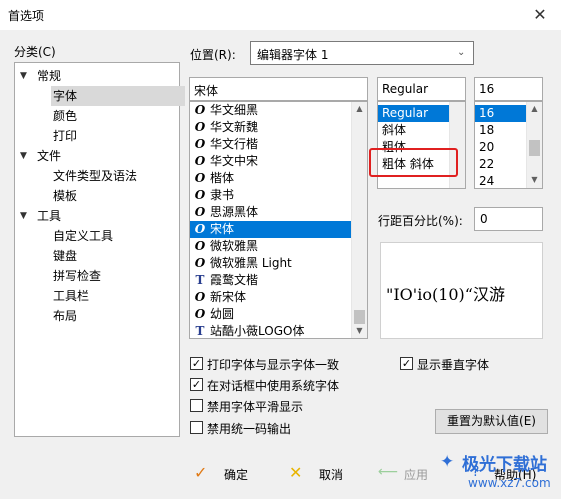 This screenshot has height=499, width=561. What do you see at coordinates (508, 89) in the screenshot?
I see `font-size-input: 16` at bounding box center [508, 89].